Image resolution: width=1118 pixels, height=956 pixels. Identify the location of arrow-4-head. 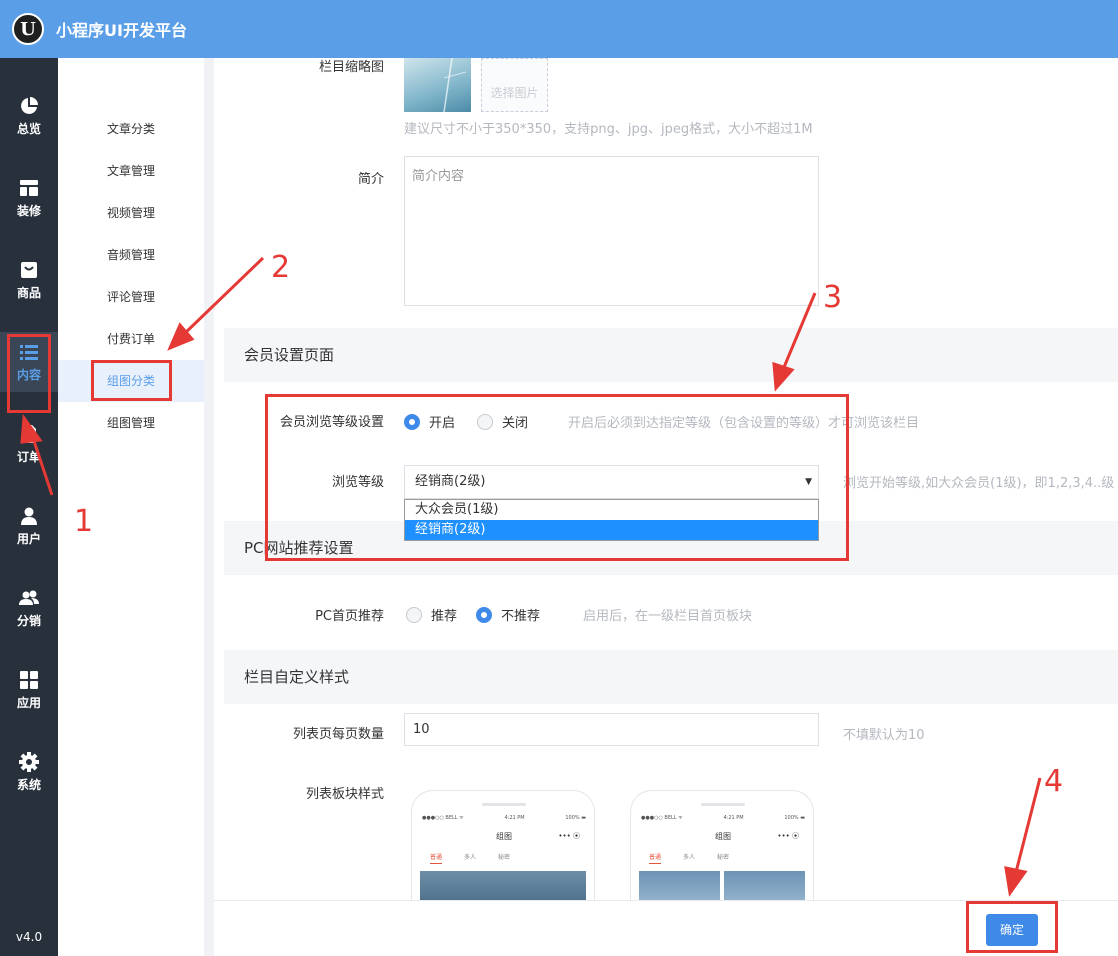
(1016, 881).